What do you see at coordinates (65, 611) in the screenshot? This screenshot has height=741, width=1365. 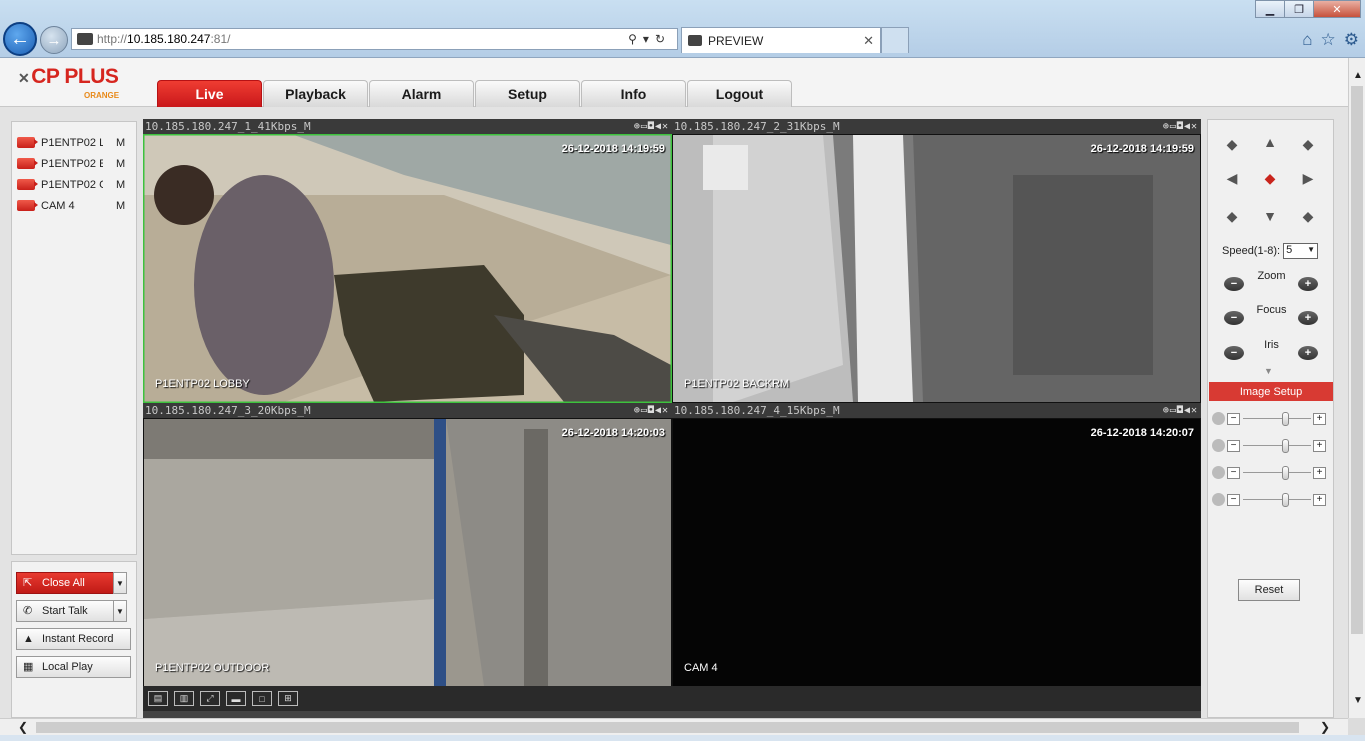 I see `start-talk-button: ✆ Start Talk` at bounding box center [65, 611].